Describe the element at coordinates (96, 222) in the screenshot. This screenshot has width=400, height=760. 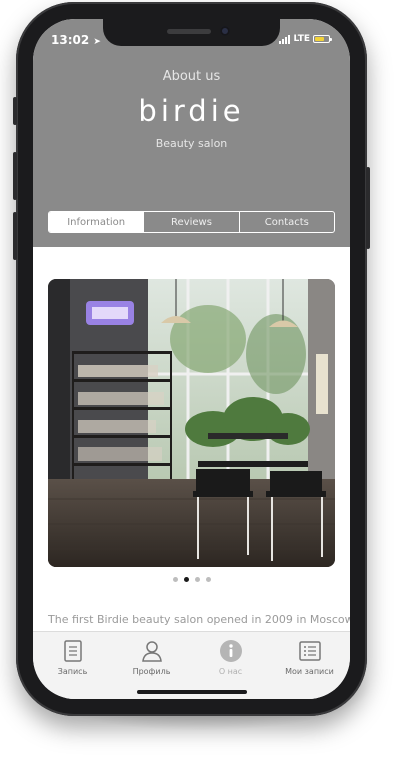
I see `tab-information: Information` at that location.